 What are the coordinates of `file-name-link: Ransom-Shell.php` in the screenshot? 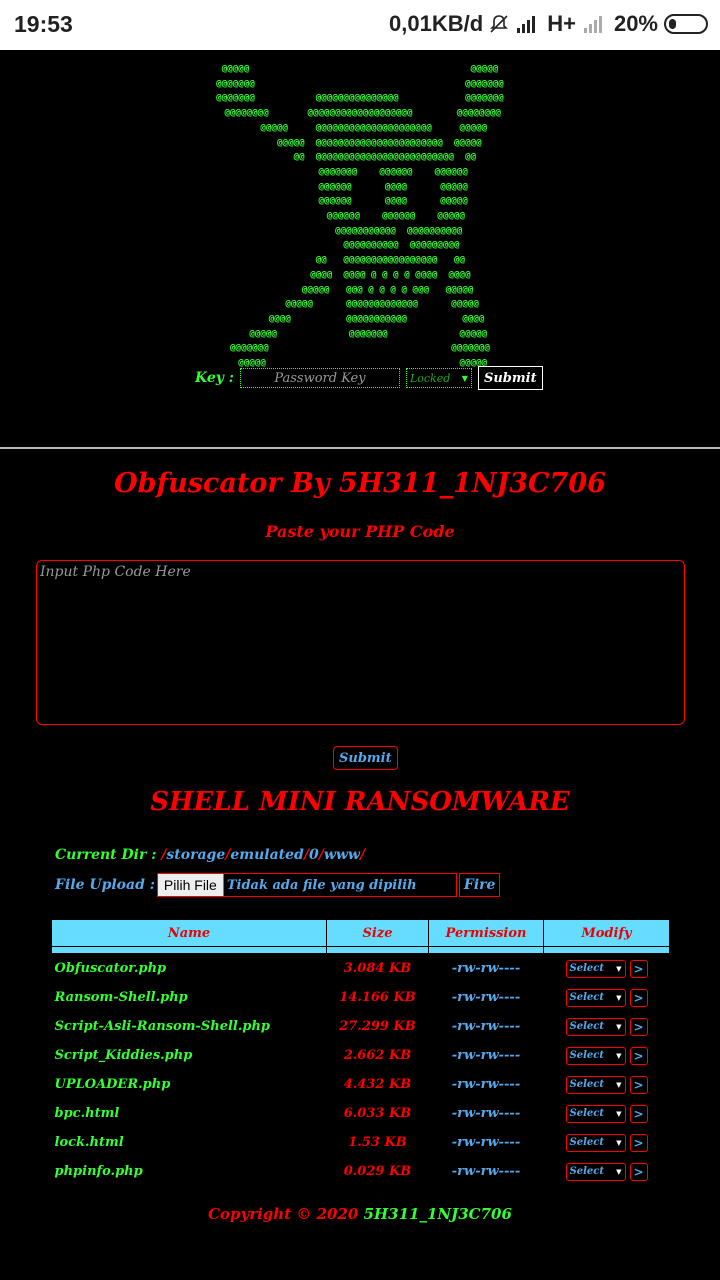 It's located at (189, 997).